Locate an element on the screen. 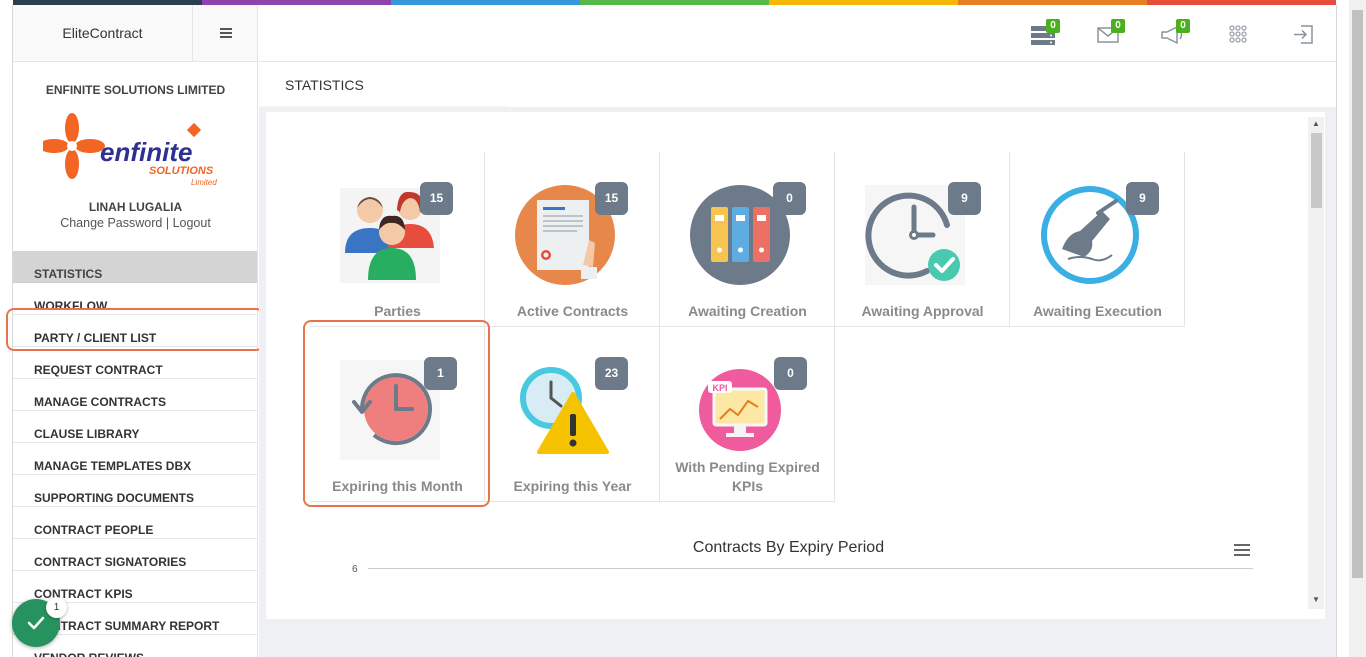 This screenshot has height=657, width=1366. sign-out-icon is located at coordinates (1303, 34).